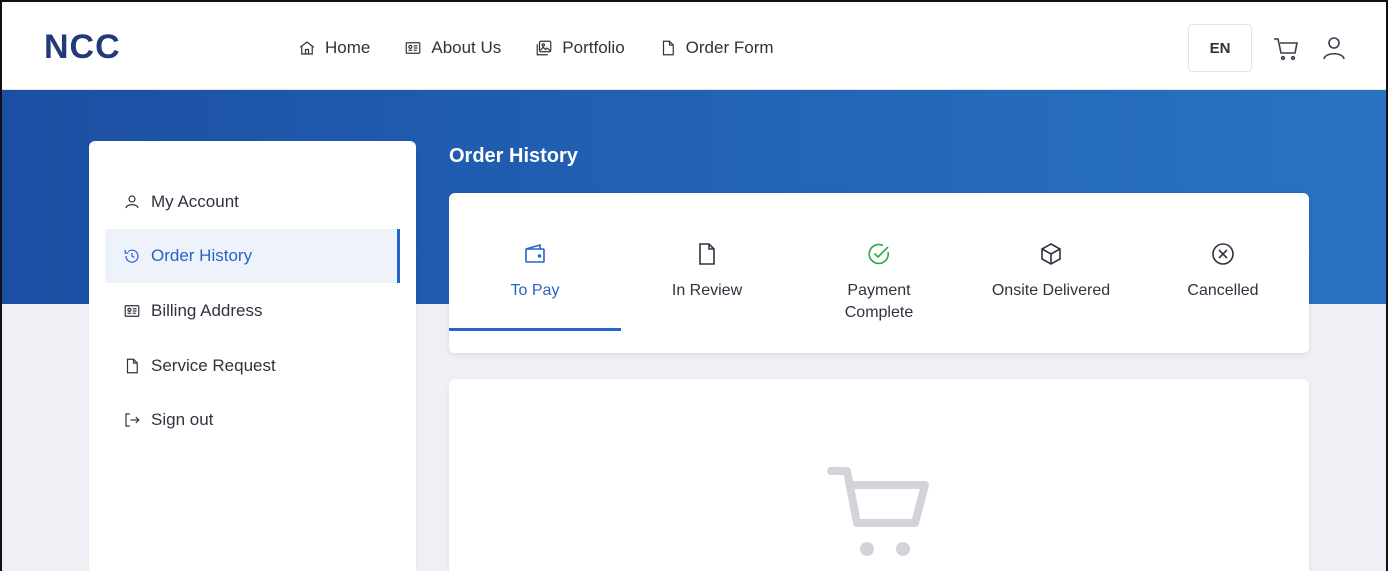  Describe the element at coordinates (132, 420) in the screenshot. I see `sign-out-icon` at that location.